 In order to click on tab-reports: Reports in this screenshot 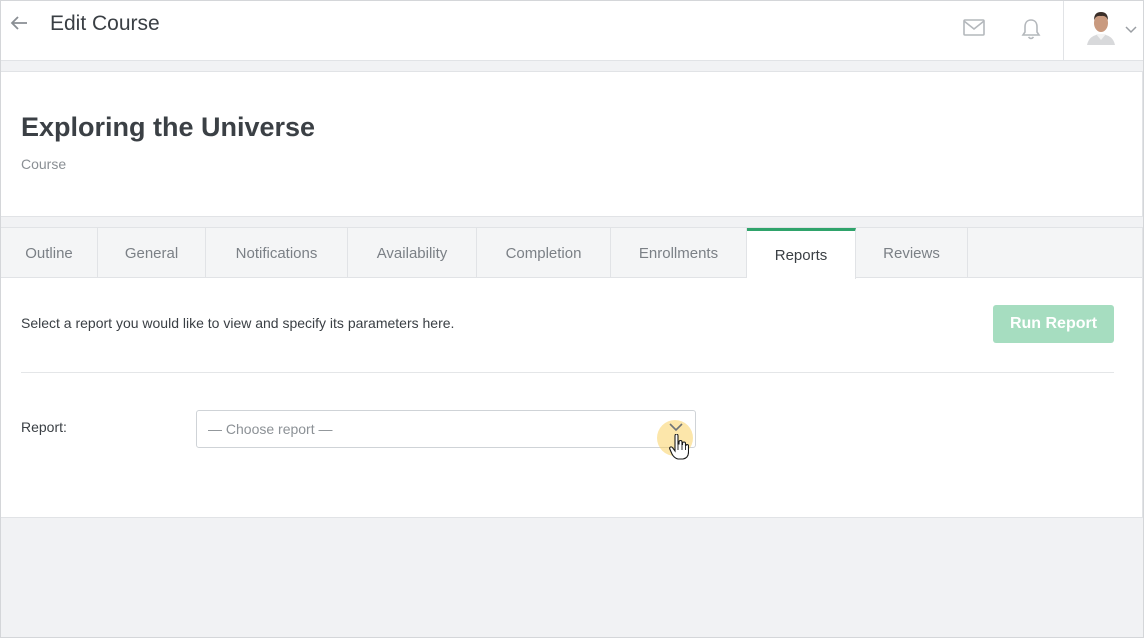, I will do `click(801, 253)`.